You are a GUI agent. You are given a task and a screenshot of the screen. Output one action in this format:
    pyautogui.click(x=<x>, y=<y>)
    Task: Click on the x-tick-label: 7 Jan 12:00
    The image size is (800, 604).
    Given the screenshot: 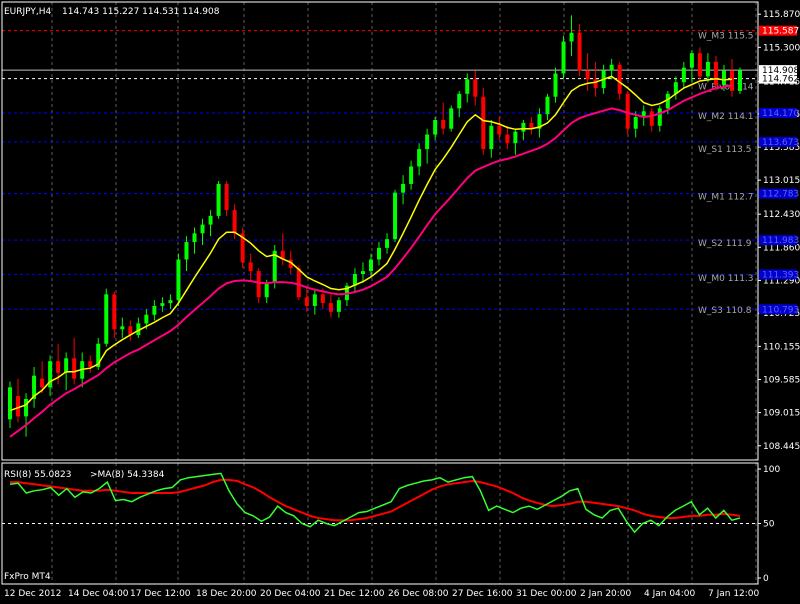 What is the action you would take?
    pyautogui.click(x=734, y=594)
    